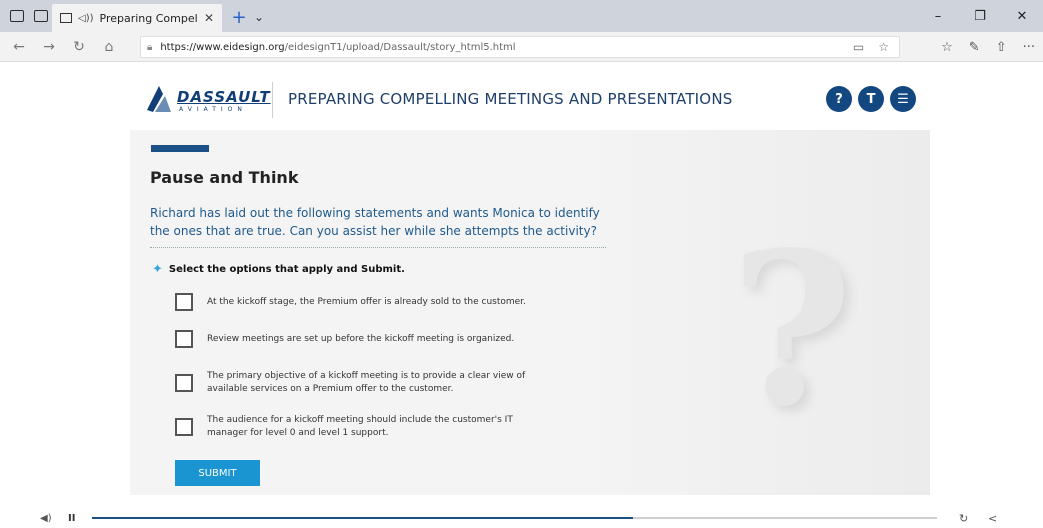 The height and width of the screenshot is (528, 1043). Describe the element at coordinates (217, 473) in the screenshot. I see `submit-button: SUBMIT` at that location.